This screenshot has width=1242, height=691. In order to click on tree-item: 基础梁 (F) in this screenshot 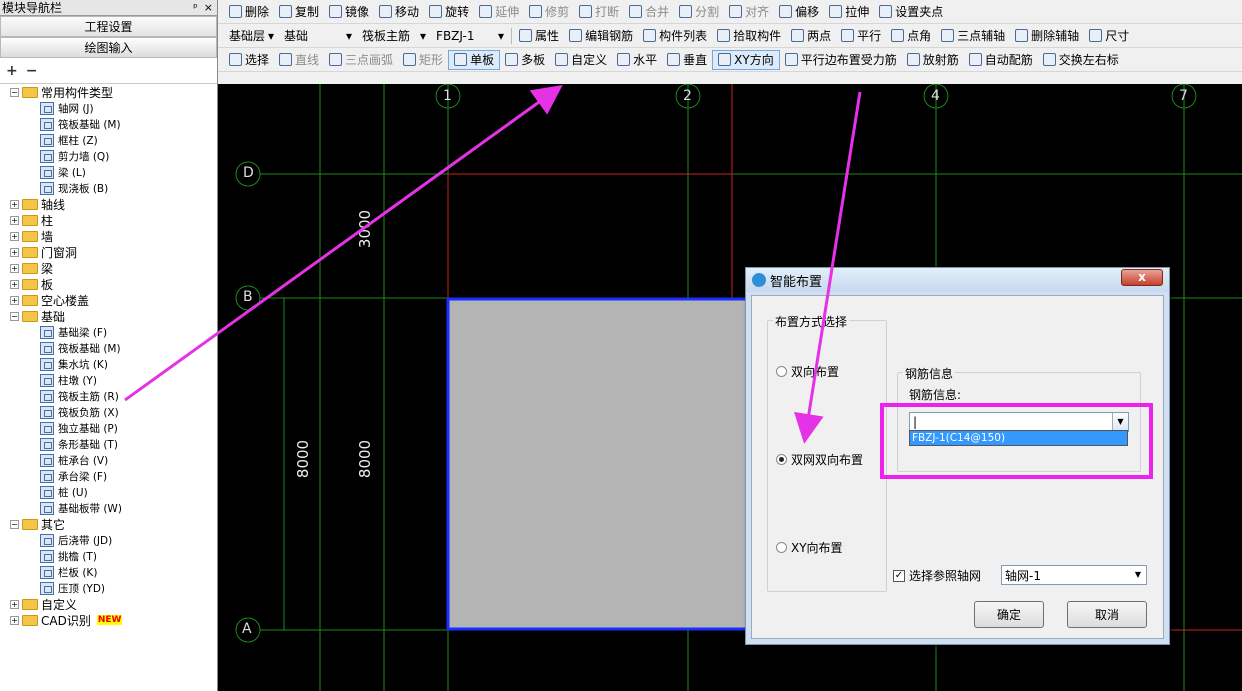, I will do `click(108, 332)`.